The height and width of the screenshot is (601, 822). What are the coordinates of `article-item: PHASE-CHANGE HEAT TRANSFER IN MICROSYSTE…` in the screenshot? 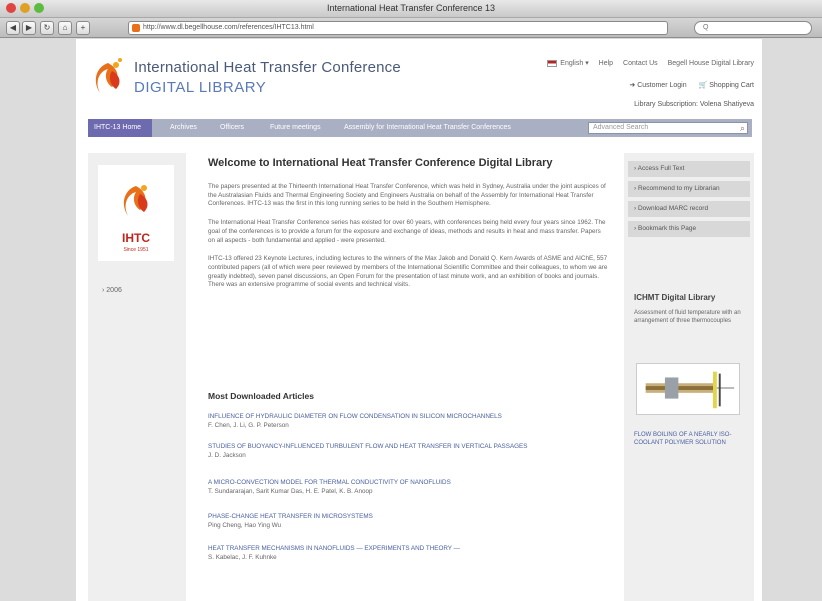 It's located at (403, 521).